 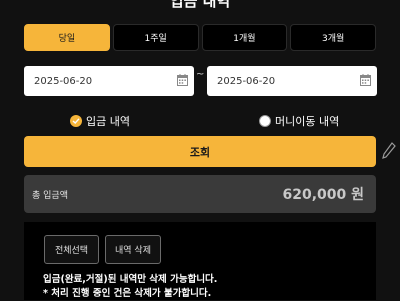 I want to click on total-deposit-label: 총 입금액, so click(x=50, y=195).